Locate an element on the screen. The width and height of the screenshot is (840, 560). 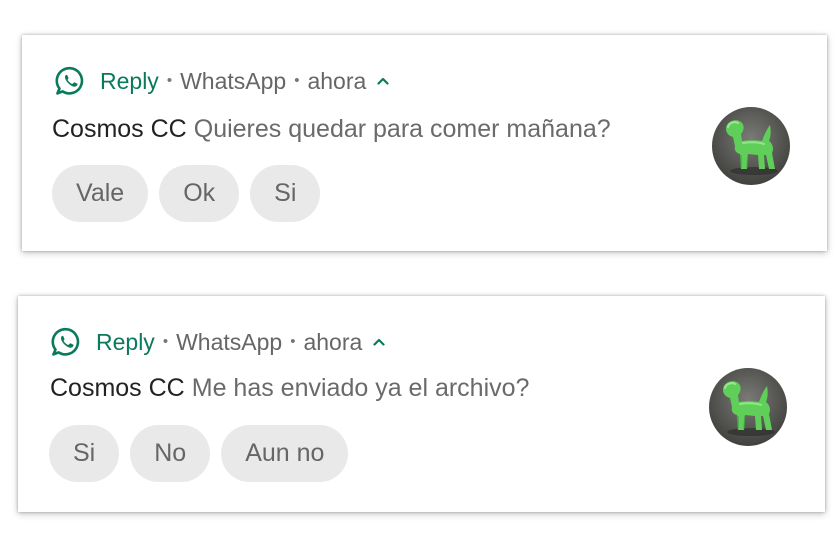
quick-reply-actions: Vale Ok Si is located at coordinates (186, 193).